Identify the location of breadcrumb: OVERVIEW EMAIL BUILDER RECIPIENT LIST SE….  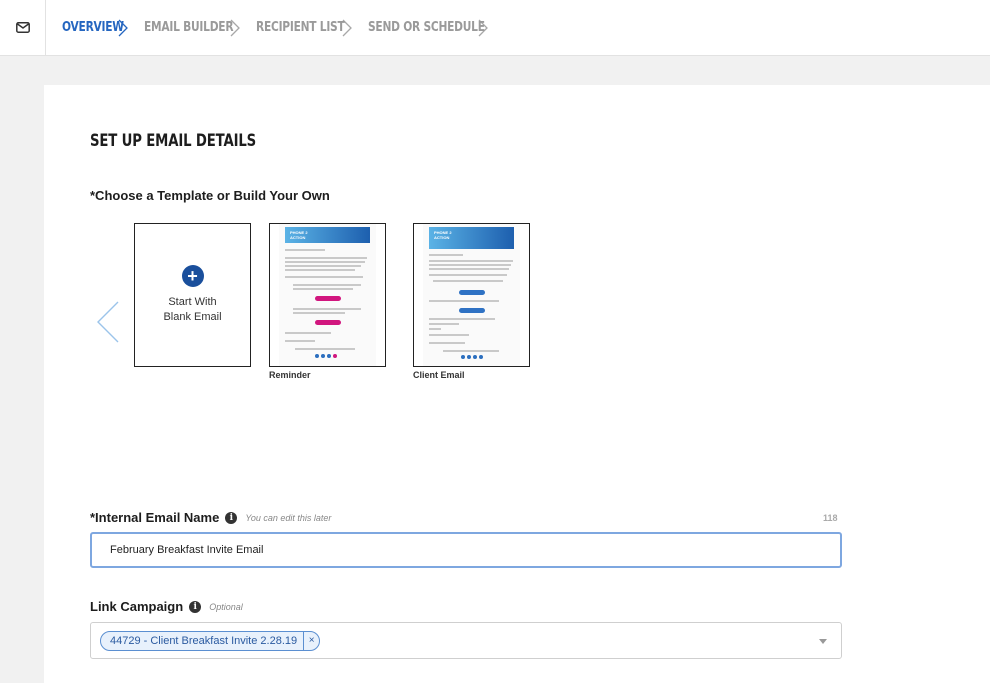
(271, 28).